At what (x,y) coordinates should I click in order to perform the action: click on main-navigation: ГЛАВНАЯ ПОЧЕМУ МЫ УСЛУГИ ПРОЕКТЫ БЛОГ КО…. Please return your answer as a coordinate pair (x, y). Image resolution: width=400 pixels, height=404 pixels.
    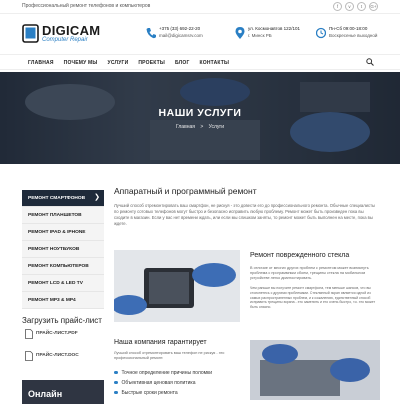
    Looking at the image, I should click on (200, 62).